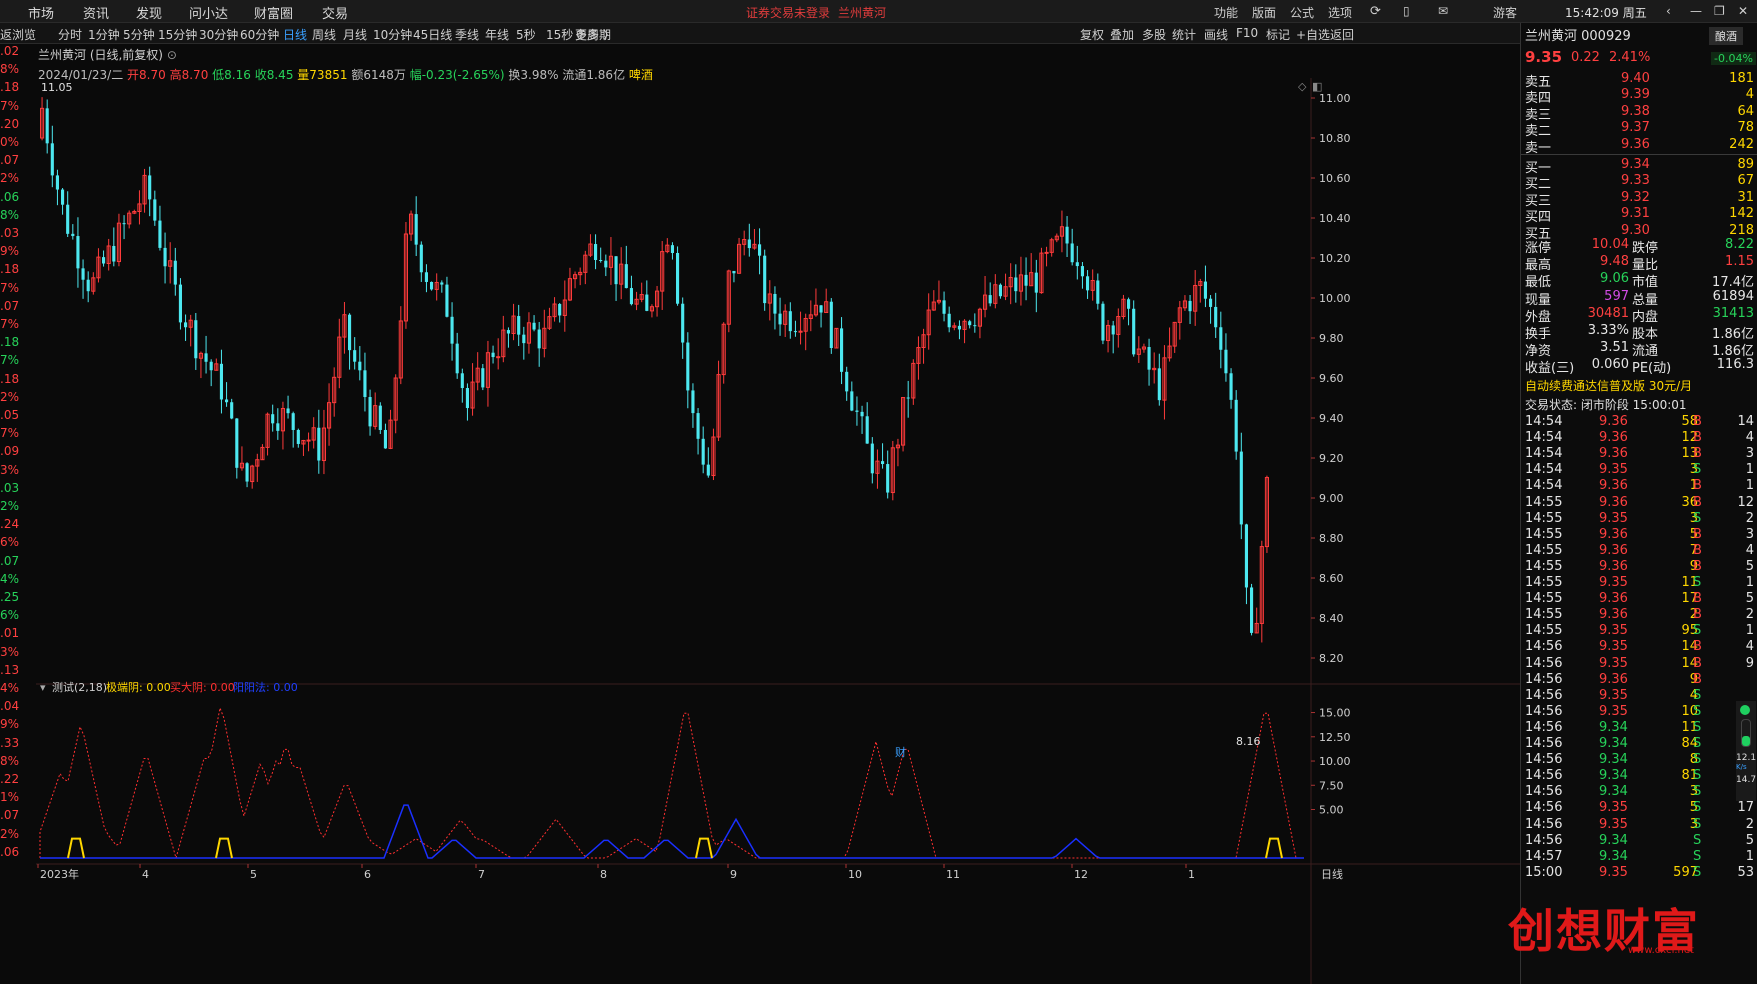 This screenshot has width=1757, height=984. Describe the element at coordinates (526, 34) in the screenshot. I see `period-tab-13: 5秒` at that location.